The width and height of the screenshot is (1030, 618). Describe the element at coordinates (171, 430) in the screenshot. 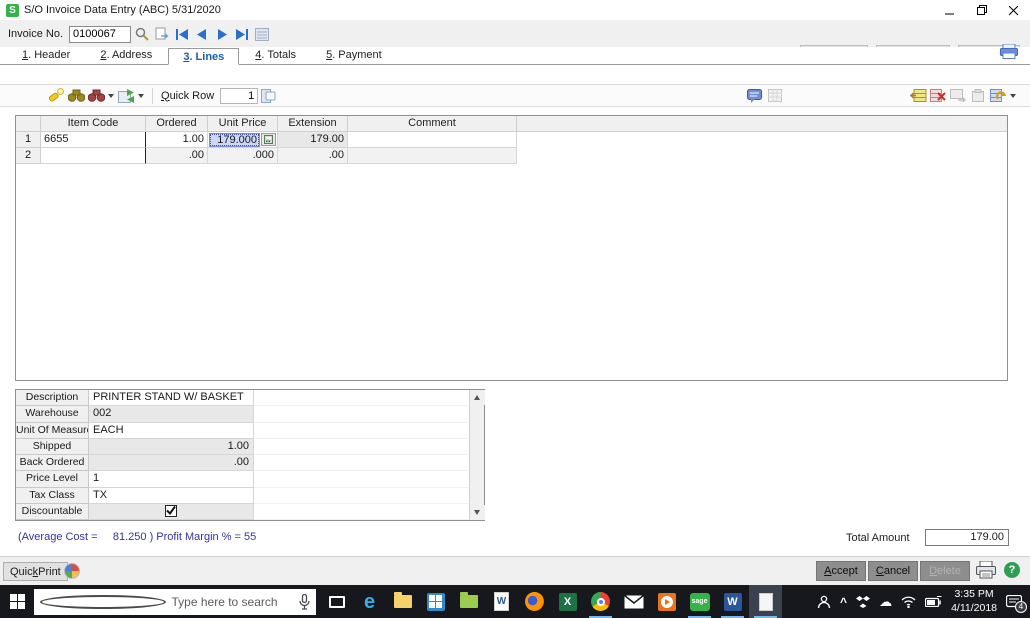

I see `unit-of-measure-value: EACH` at that location.